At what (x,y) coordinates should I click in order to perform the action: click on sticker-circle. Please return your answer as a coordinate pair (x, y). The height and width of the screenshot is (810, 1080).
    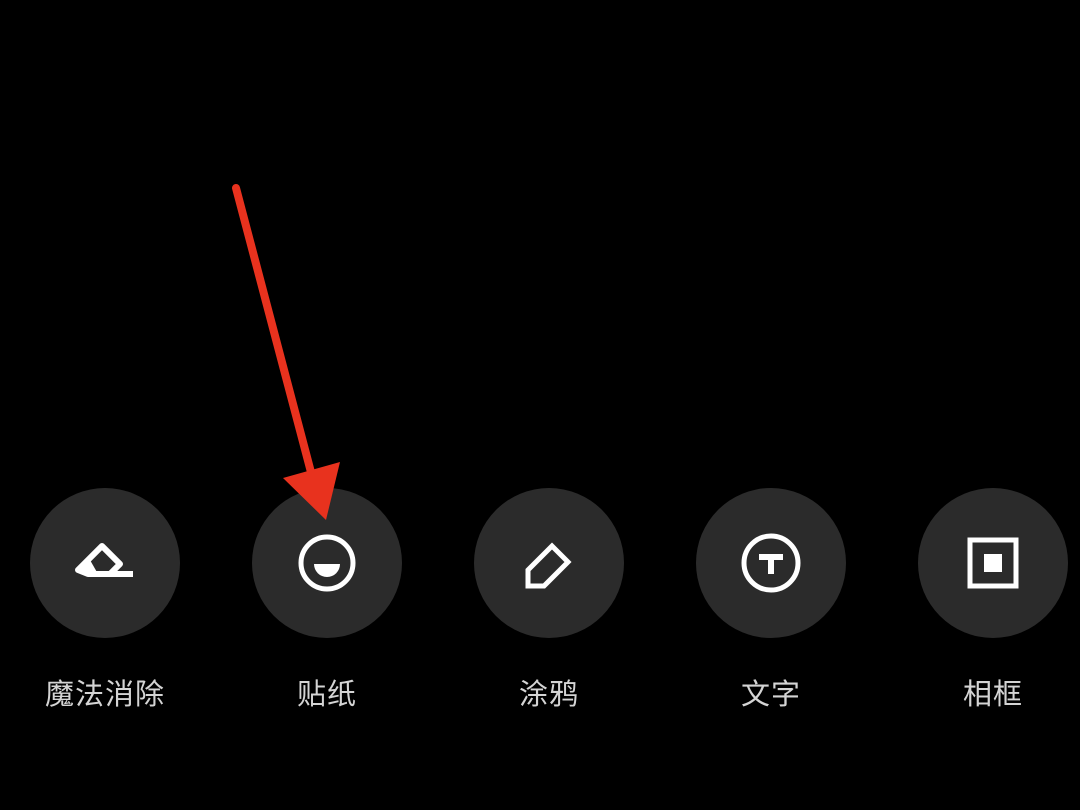
    Looking at the image, I should click on (327, 563).